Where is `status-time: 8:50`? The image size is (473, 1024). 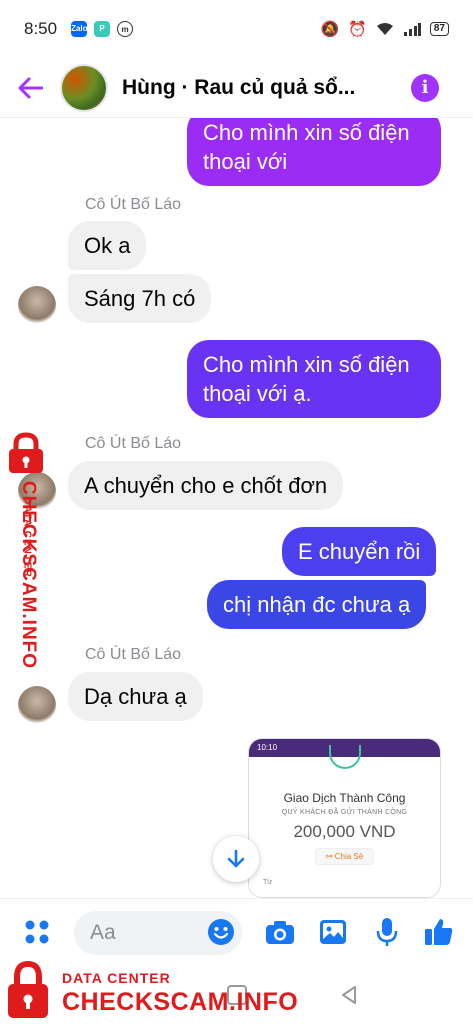
status-time: 8:50 is located at coordinates (41, 28).